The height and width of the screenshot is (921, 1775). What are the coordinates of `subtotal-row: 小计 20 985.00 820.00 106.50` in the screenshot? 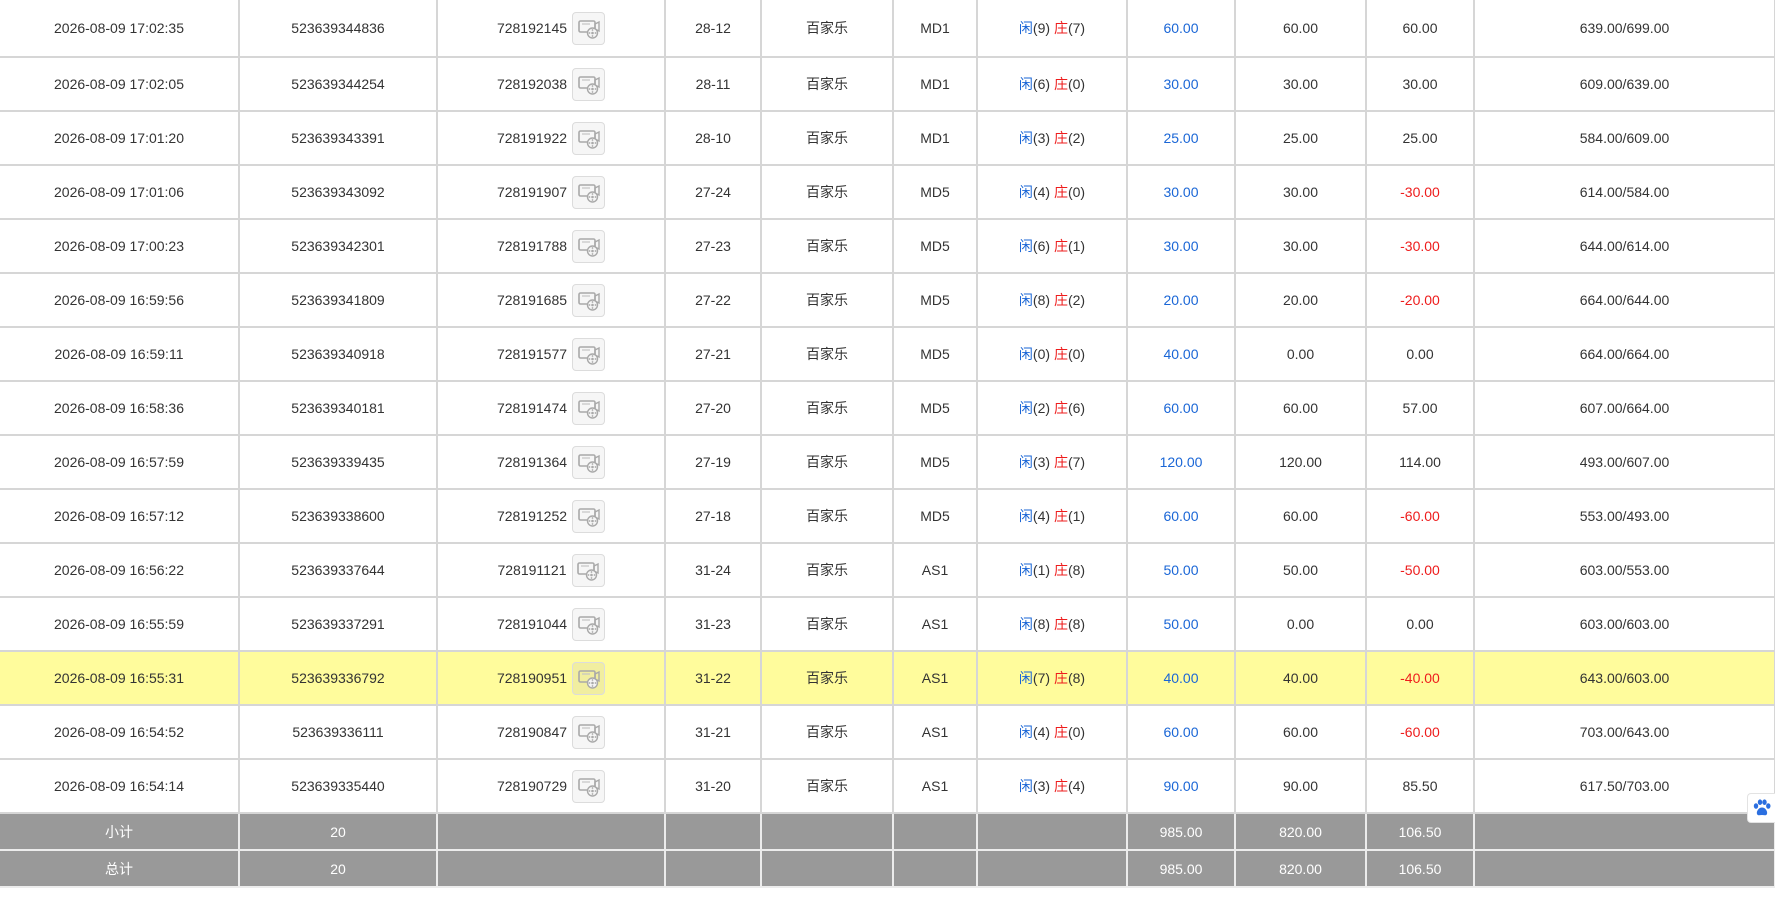 It's located at (887, 832).